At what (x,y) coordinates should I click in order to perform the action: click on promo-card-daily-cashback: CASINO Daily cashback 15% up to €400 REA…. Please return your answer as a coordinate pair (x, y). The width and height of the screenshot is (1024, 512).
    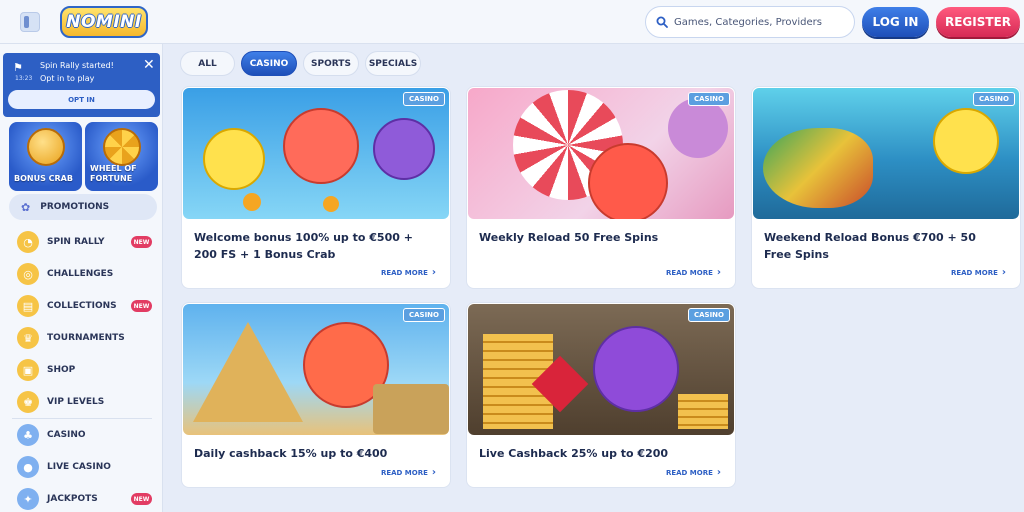
    Looking at the image, I should click on (316, 395).